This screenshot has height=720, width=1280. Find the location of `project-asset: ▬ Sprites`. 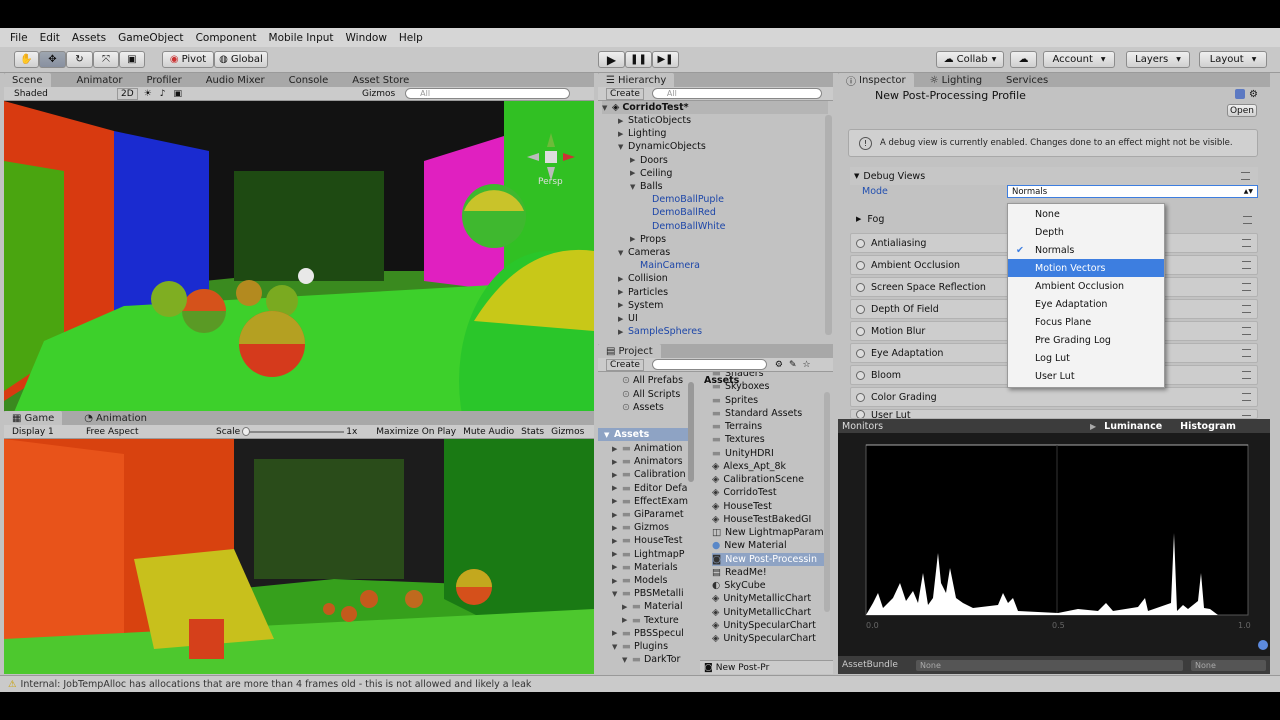

project-asset: ▬ Sprites is located at coordinates (768, 400).